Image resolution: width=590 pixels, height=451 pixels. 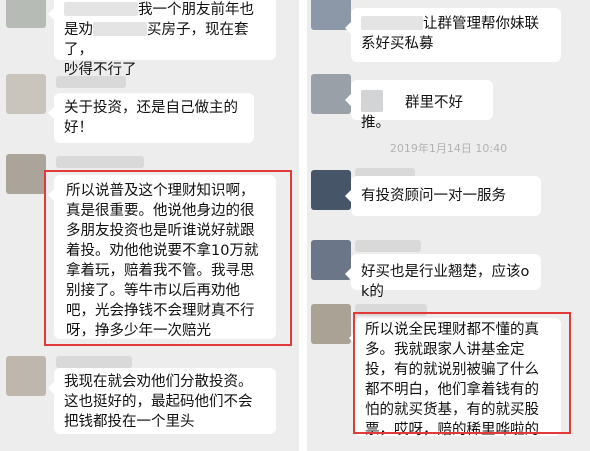 I want to click on message-text: 我现在就会劝他们分散投资。这也挺好的，最起码他们不会把钱都投在一个里头, so click(x=158, y=402).